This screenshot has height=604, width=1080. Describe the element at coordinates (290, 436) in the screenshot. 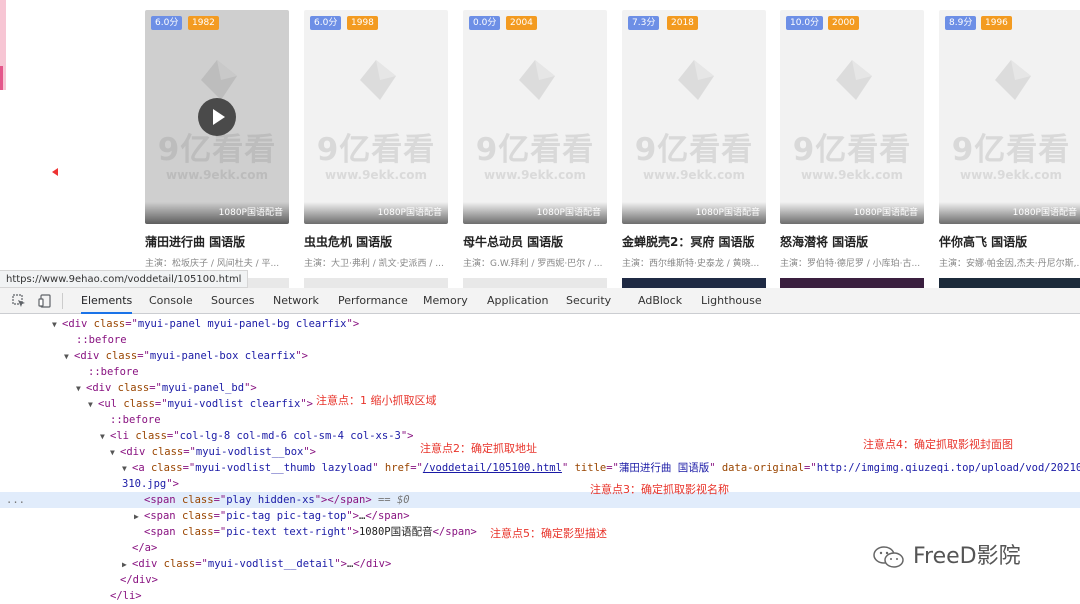

I see `attr-value: col-lg-8 col-md-6 col-sm-4 col-xs-3` at that location.